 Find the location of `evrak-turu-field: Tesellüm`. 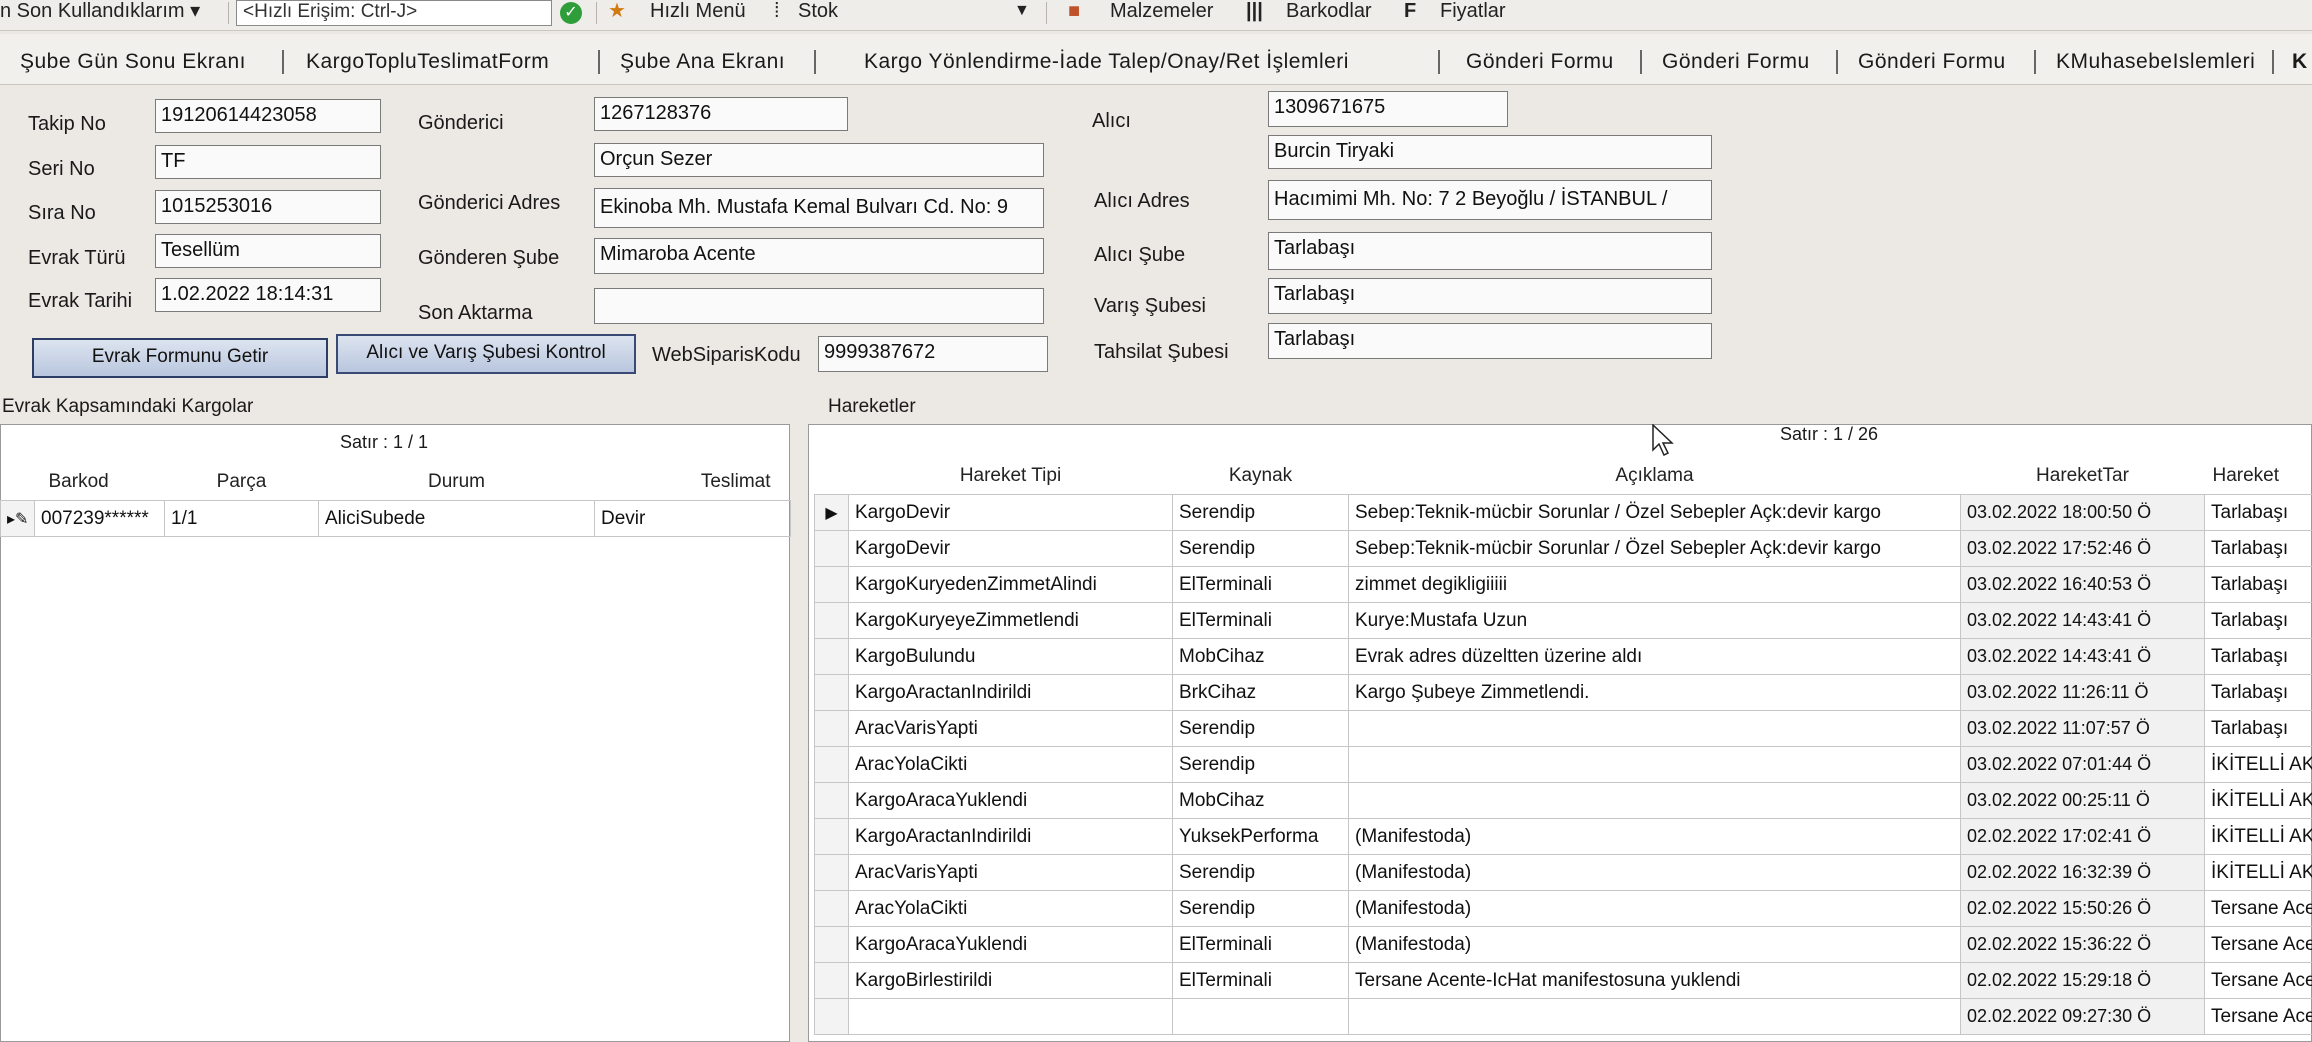

evrak-turu-field: Tesellüm is located at coordinates (268, 251).